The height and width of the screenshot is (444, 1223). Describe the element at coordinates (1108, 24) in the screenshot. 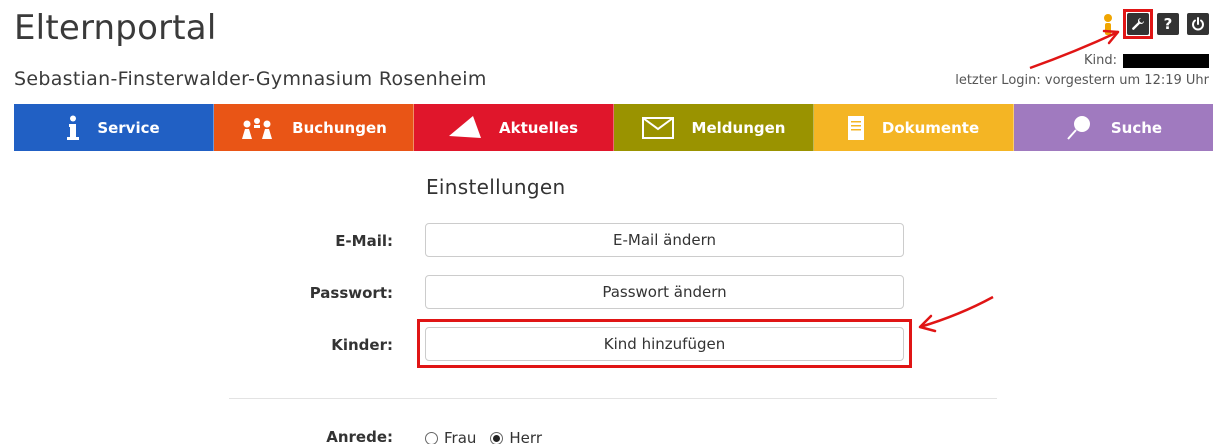

I see `user-icon` at that location.